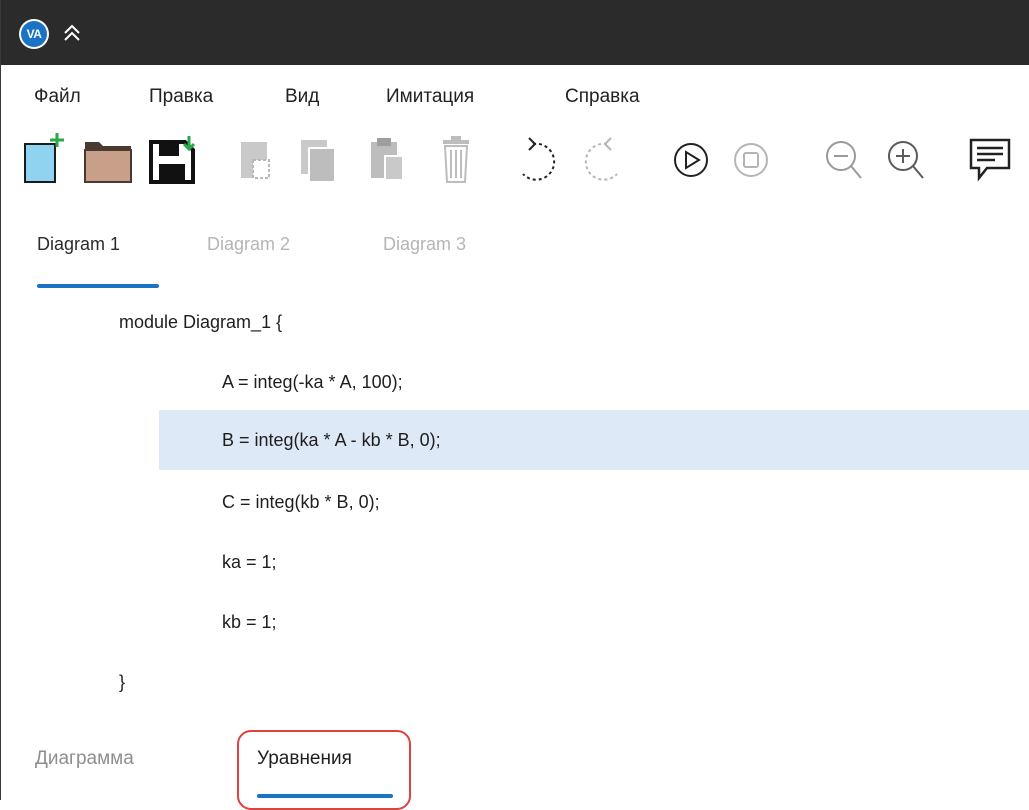  What do you see at coordinates (756, 159) in the screenshot?
I see `stop-icon` at bounding box center [756, 159].